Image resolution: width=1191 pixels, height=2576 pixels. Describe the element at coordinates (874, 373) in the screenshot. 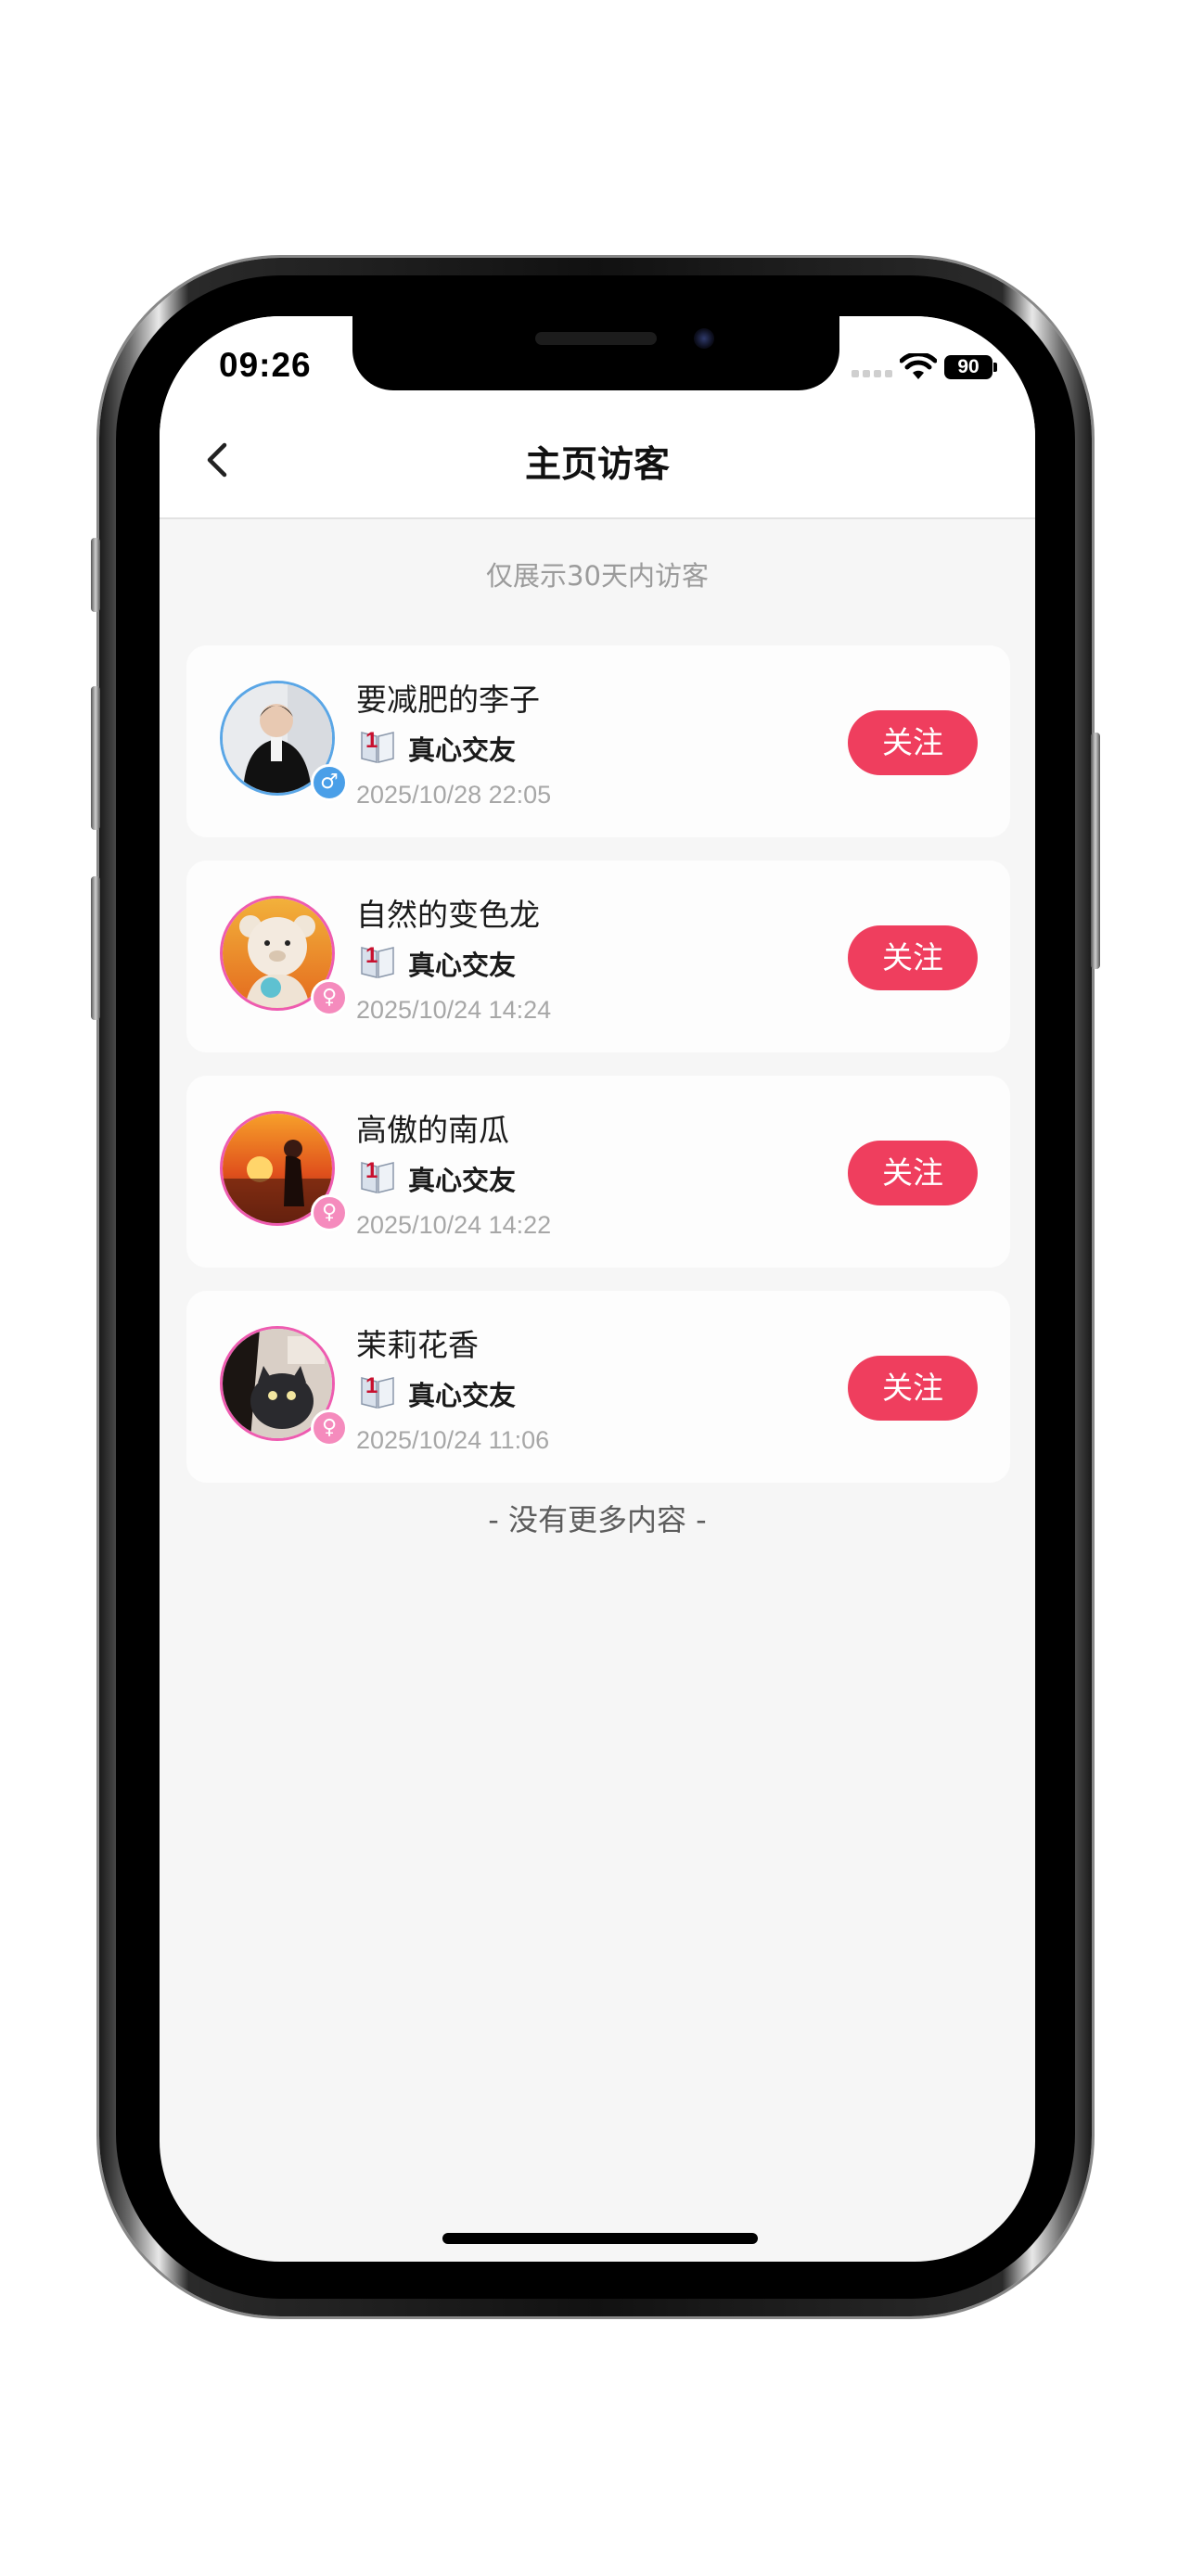

I see `cellular-signal-icon` at that location.